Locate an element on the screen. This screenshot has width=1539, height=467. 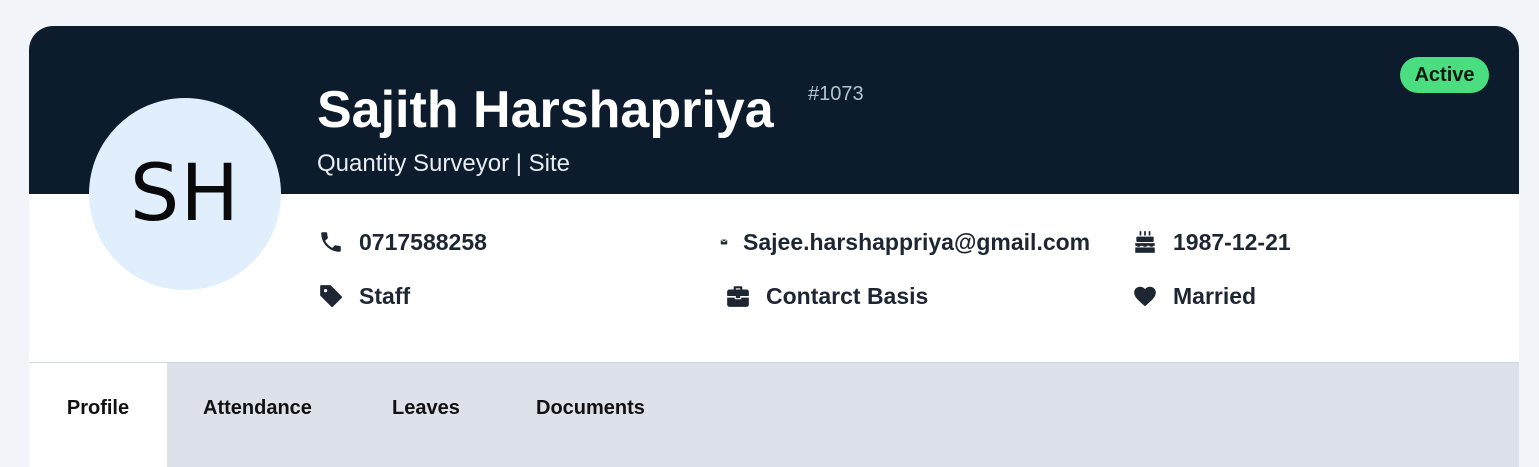
envelope-icon is located at coordinates (724, 242).